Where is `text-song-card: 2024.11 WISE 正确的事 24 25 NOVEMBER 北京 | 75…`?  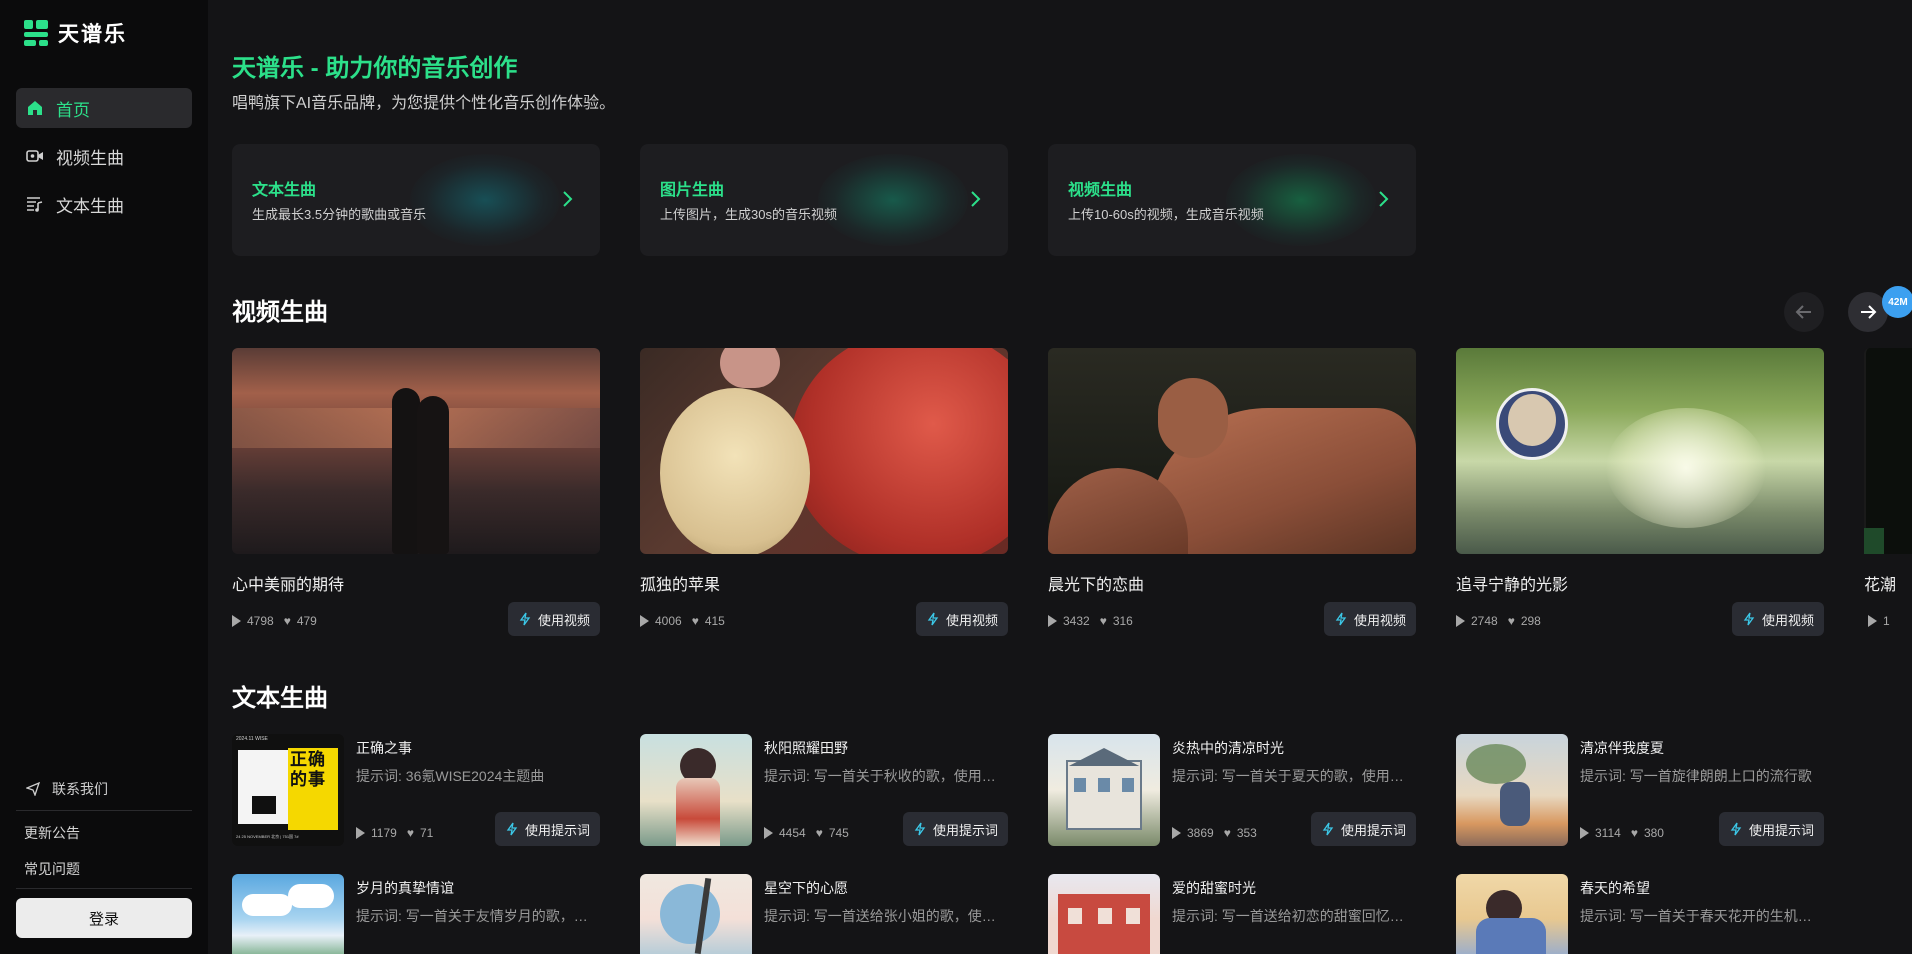
text-song-card: 2024.11 WISE 正确的事 24 25 NOVEMBER 北京 | 75… is located at coordinates (416, 790).